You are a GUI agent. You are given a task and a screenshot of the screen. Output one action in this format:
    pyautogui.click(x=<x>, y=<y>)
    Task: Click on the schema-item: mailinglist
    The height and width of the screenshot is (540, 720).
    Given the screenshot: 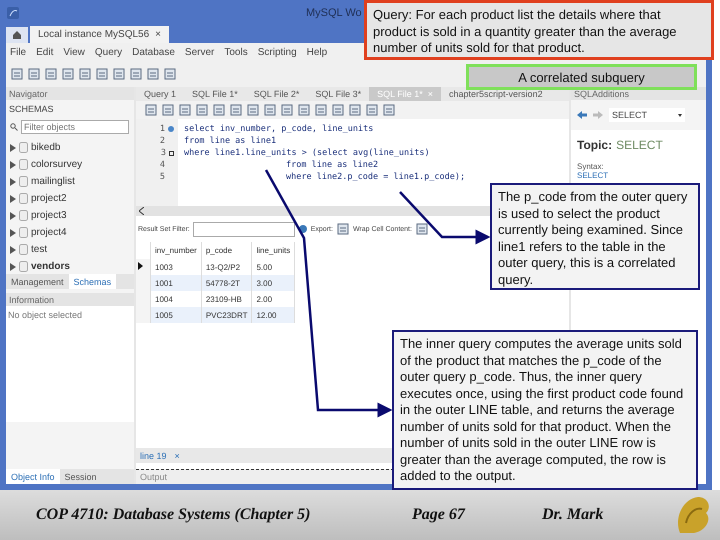 What is the action you would take?
    pyautogui.click(x=53, y=181)
    